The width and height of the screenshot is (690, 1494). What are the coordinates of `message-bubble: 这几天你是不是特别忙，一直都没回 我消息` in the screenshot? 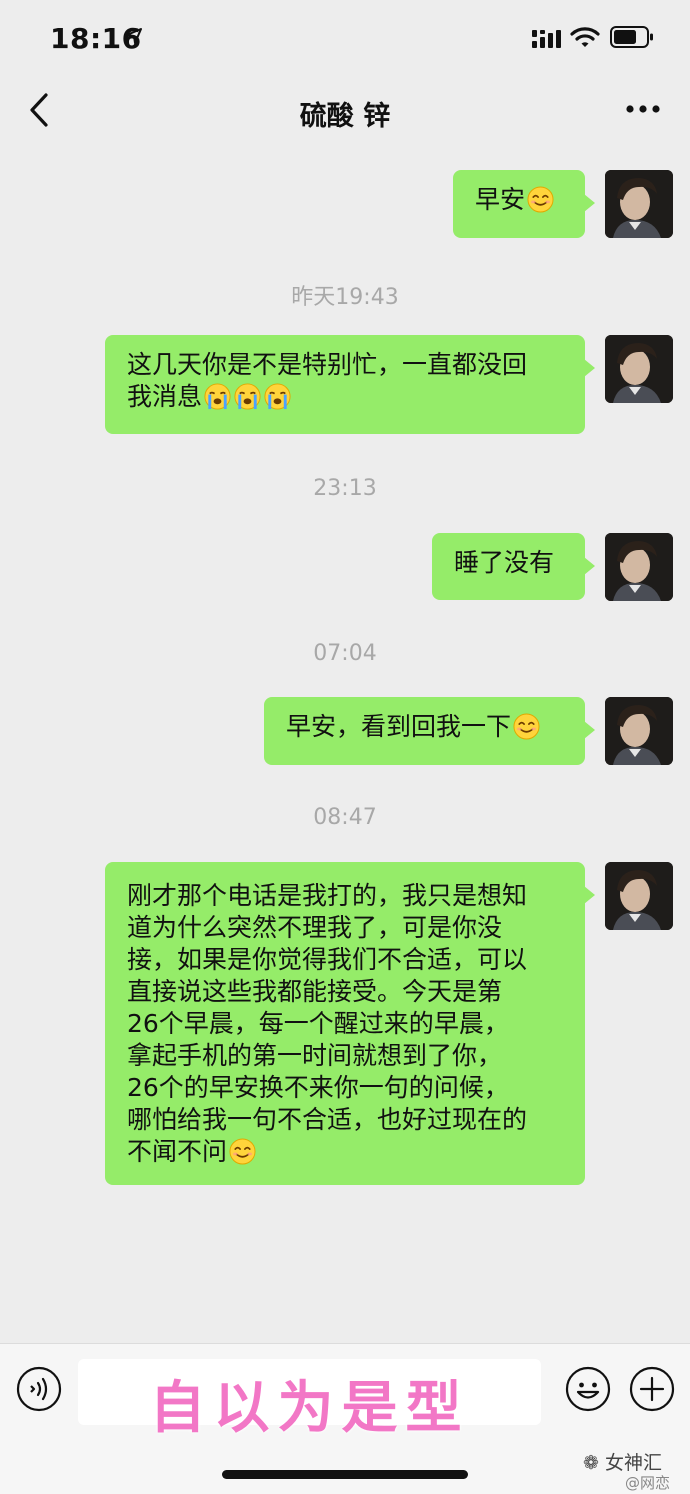 It's located at (350, 384).